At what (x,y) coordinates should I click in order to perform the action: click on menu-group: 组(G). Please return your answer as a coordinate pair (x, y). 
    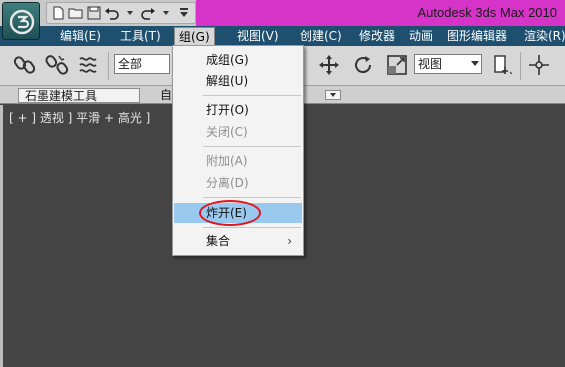
    Looking at the image, I should click on (194, 36).